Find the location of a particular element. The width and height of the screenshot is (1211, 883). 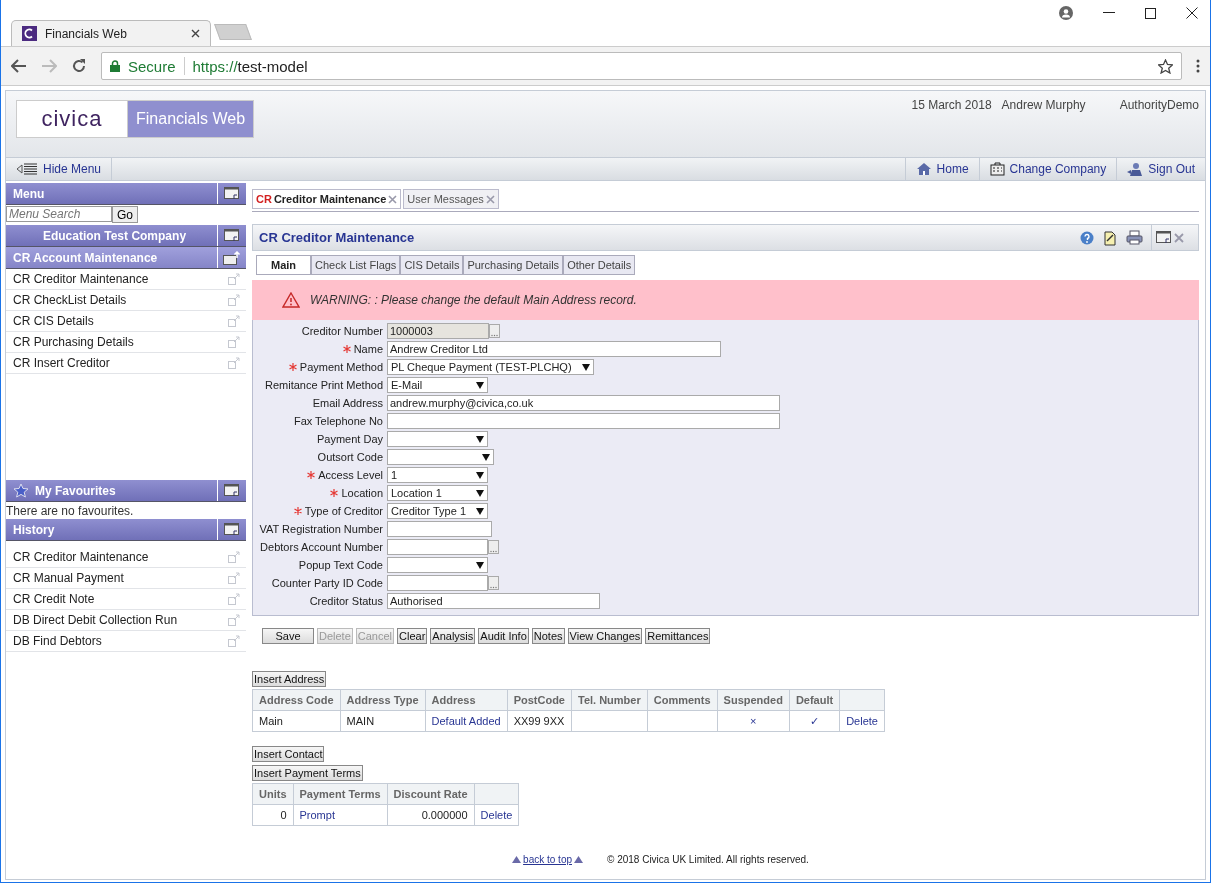

form-tab: Other Details is located at coordinates (599, 265).